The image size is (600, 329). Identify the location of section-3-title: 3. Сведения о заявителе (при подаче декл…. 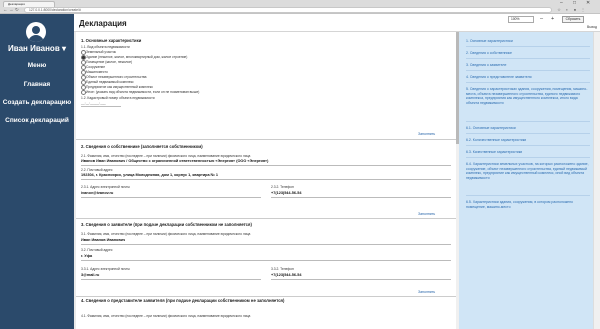
(166, 224).